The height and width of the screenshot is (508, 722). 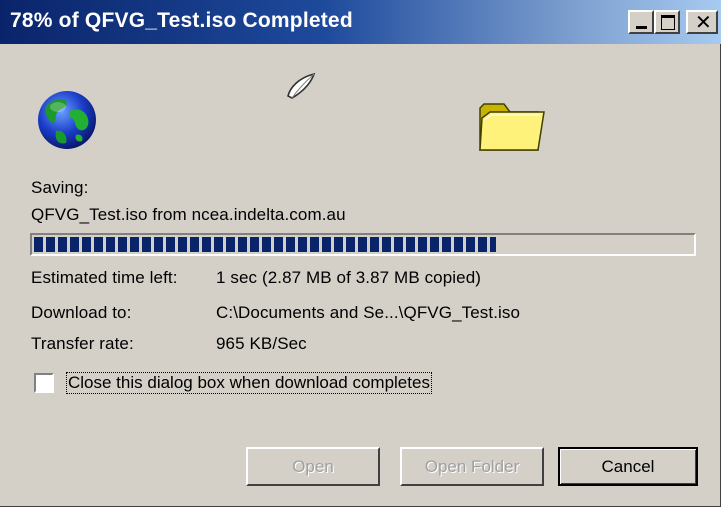 I want to click on title-bar: 78% of QFVG_Test.iso Completed ✕, so click(x=360, y=22).